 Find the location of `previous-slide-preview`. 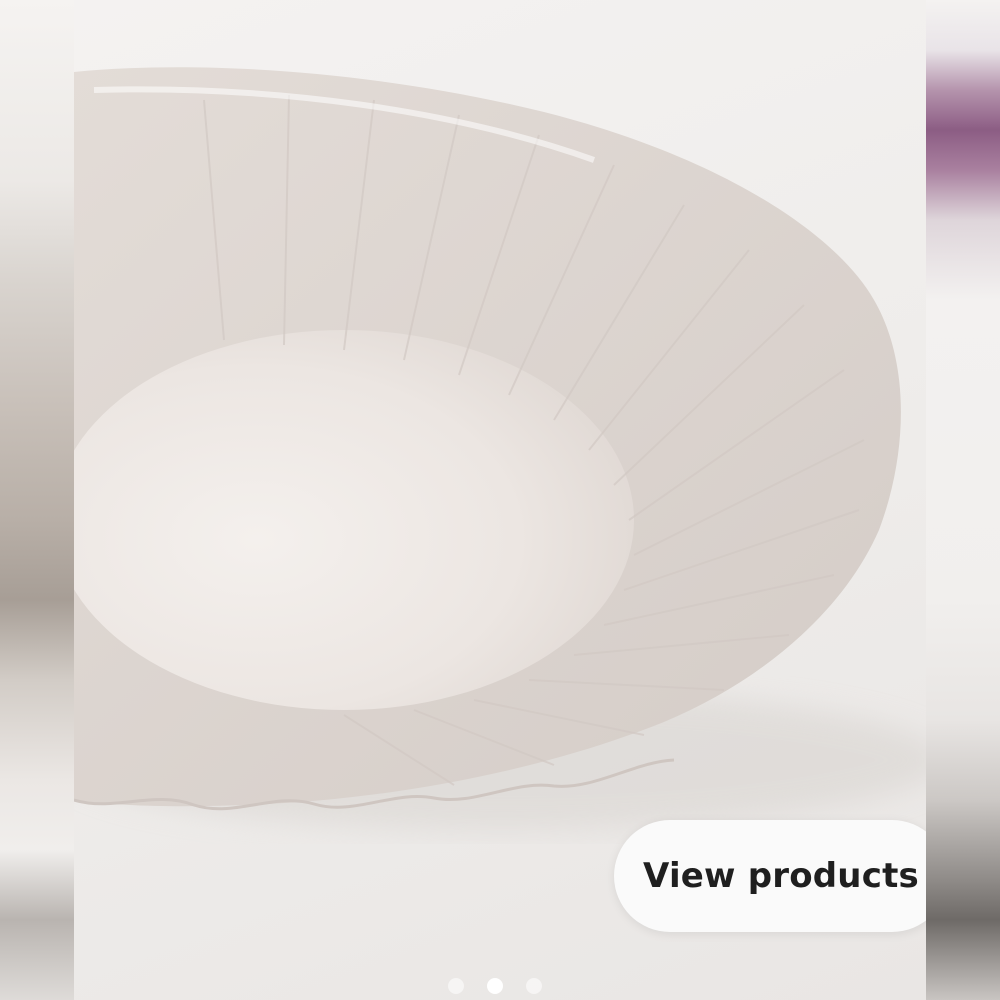

previous-slide-preview is located at coordinates (37, 500).